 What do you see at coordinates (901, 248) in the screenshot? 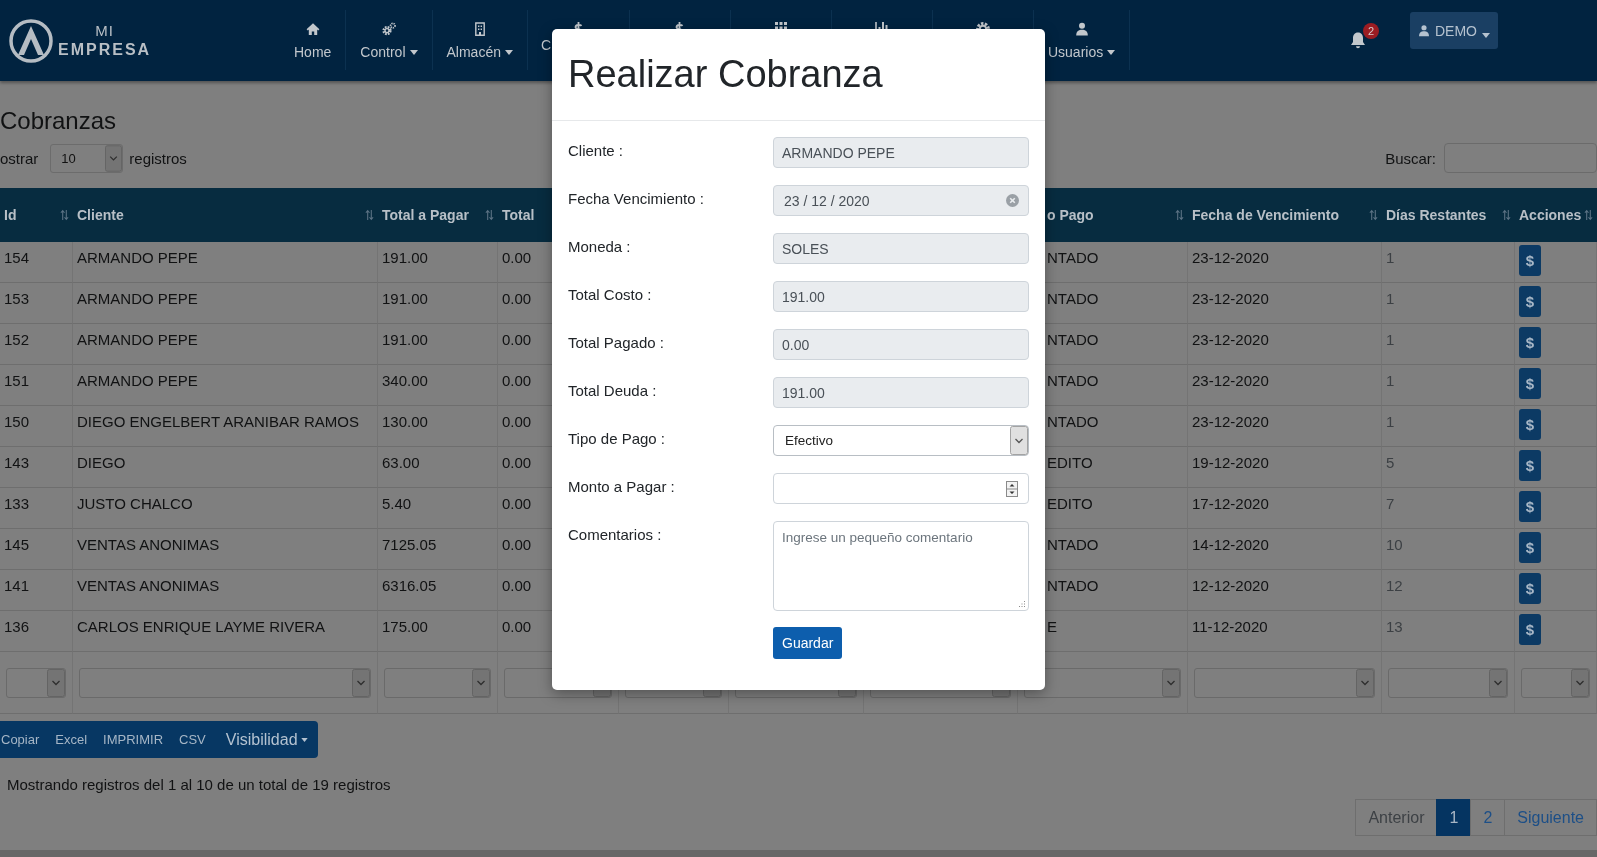
I see `text-field: SOLES` at bounding box center [901, 248].